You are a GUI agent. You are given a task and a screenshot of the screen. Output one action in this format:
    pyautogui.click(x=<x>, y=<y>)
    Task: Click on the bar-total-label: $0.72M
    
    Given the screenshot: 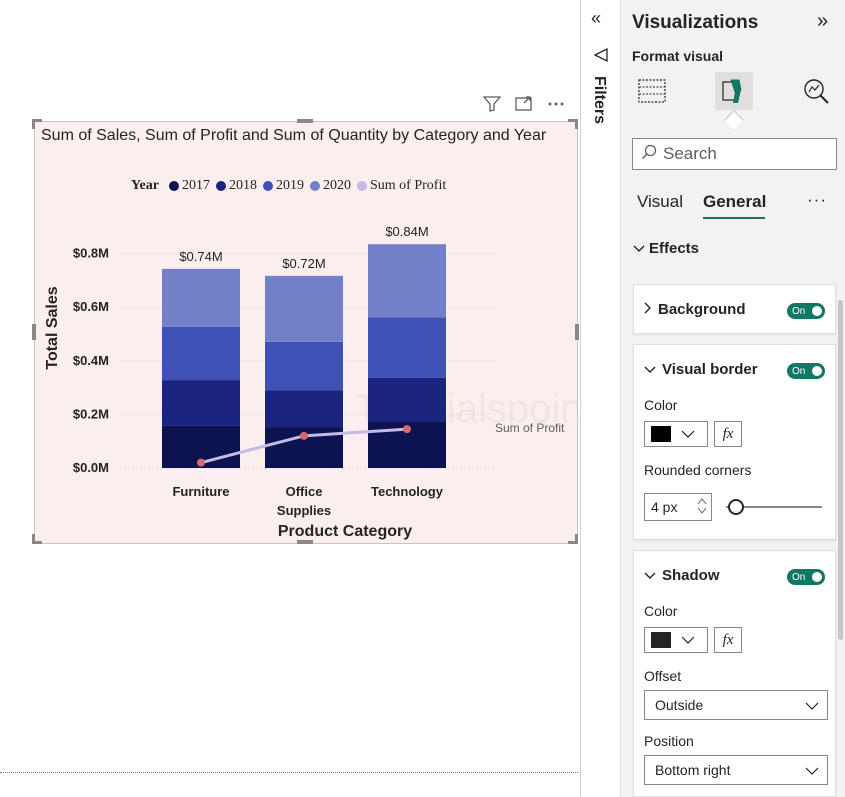 What is the action you would take?
    pyautogui.click(x=303, y=263)
    